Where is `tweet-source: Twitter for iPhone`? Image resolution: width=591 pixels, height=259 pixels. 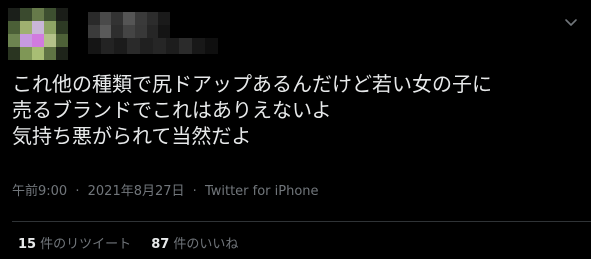
tweet-source: Twitter for iPhone is located at coordinates (262, 191).